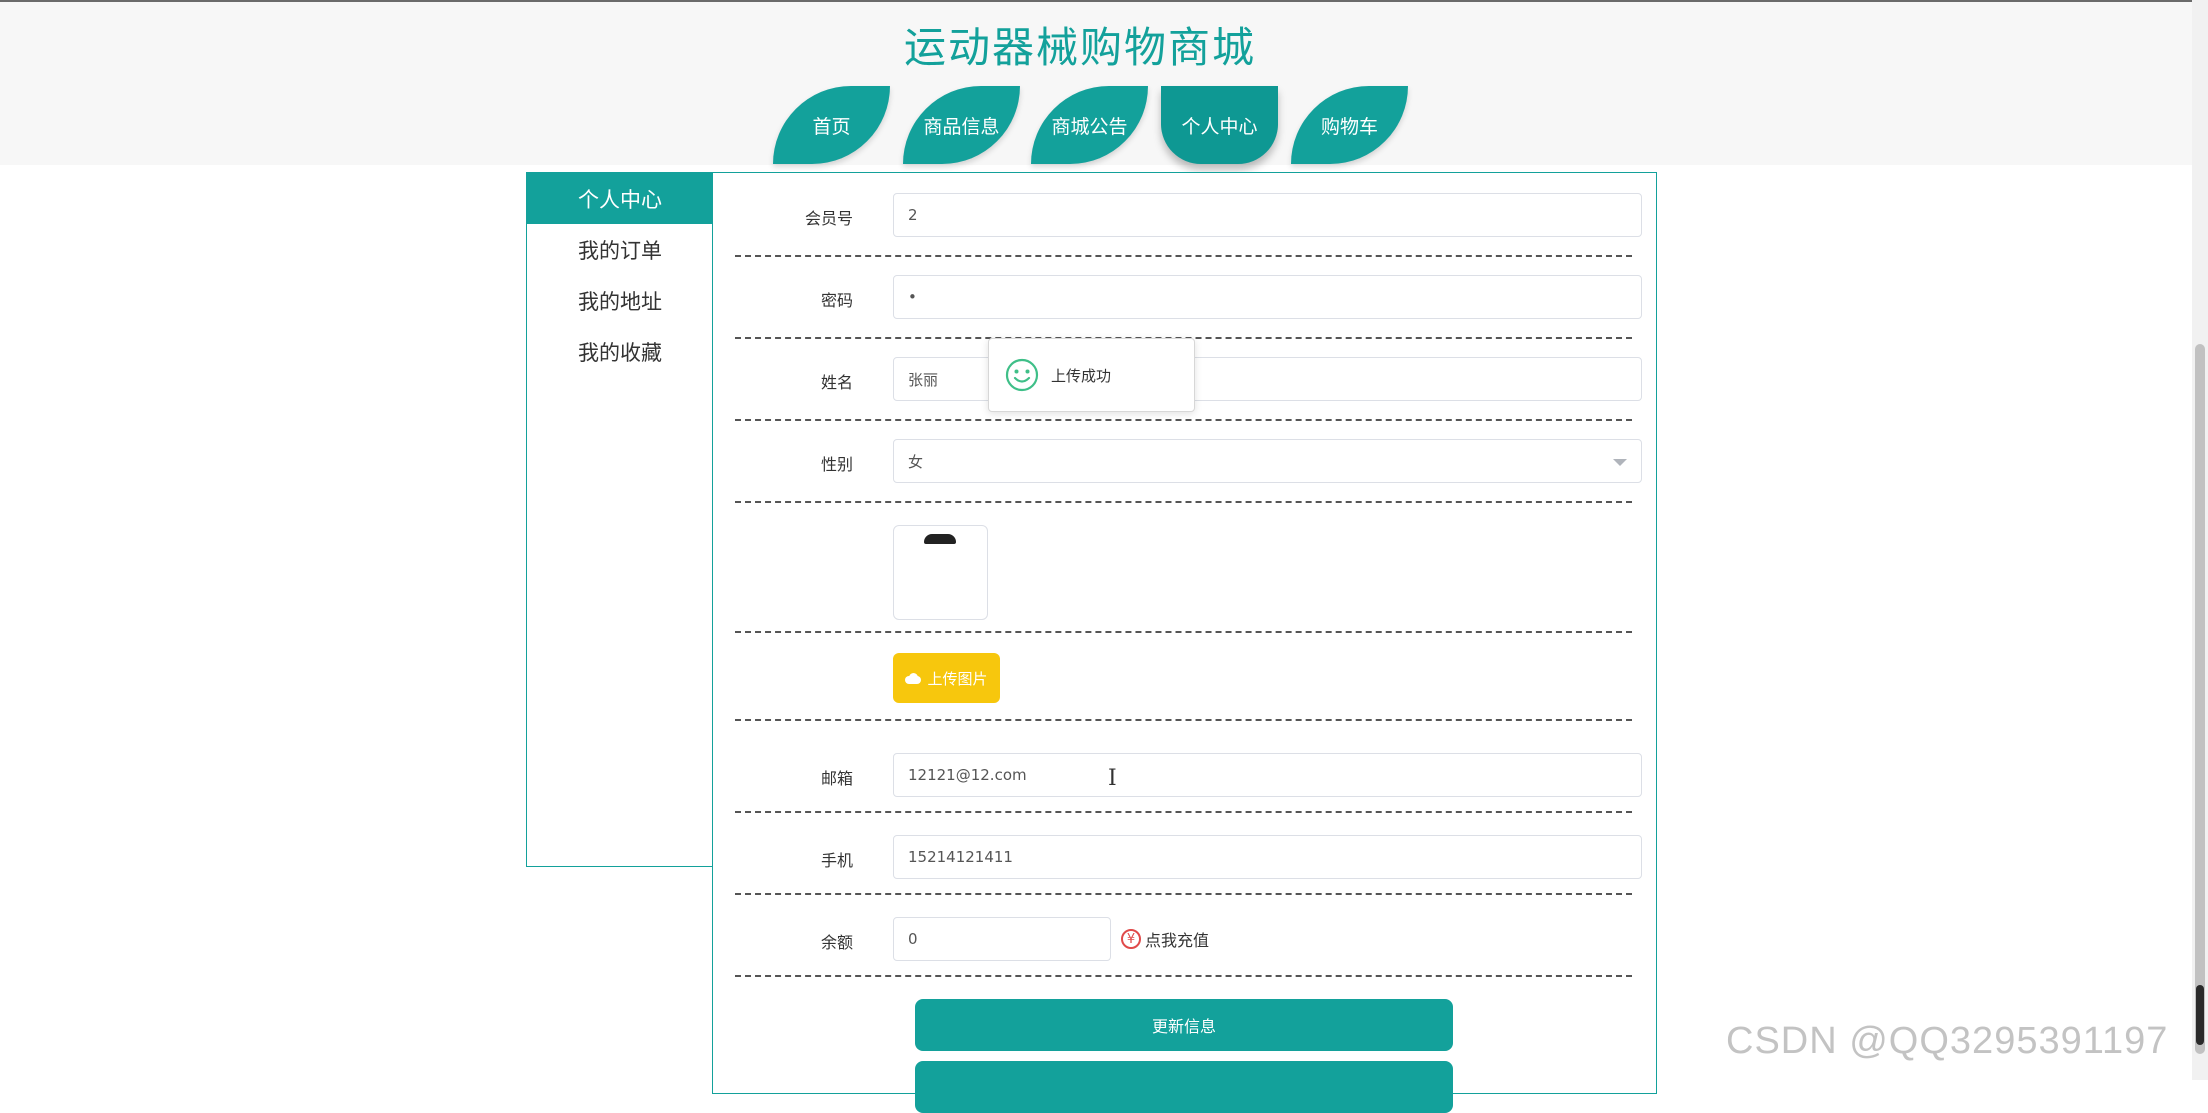 The image size is (2208, 1113). What do you see at coordinates (2200, 1015) in the screenshot?
I see `scroll-indicator` at bounding box center [2200, 1015].